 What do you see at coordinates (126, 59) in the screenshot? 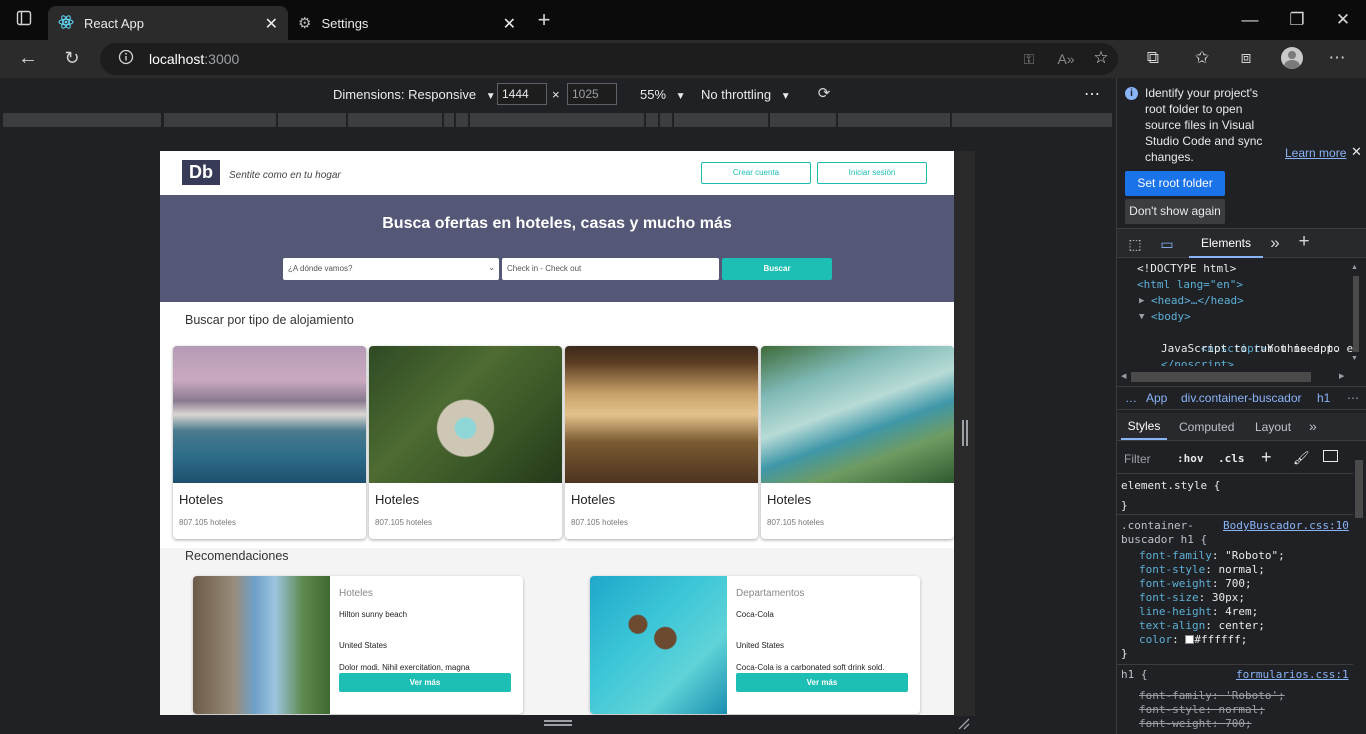
I see `info-icon` at bounding box center [126, 59].